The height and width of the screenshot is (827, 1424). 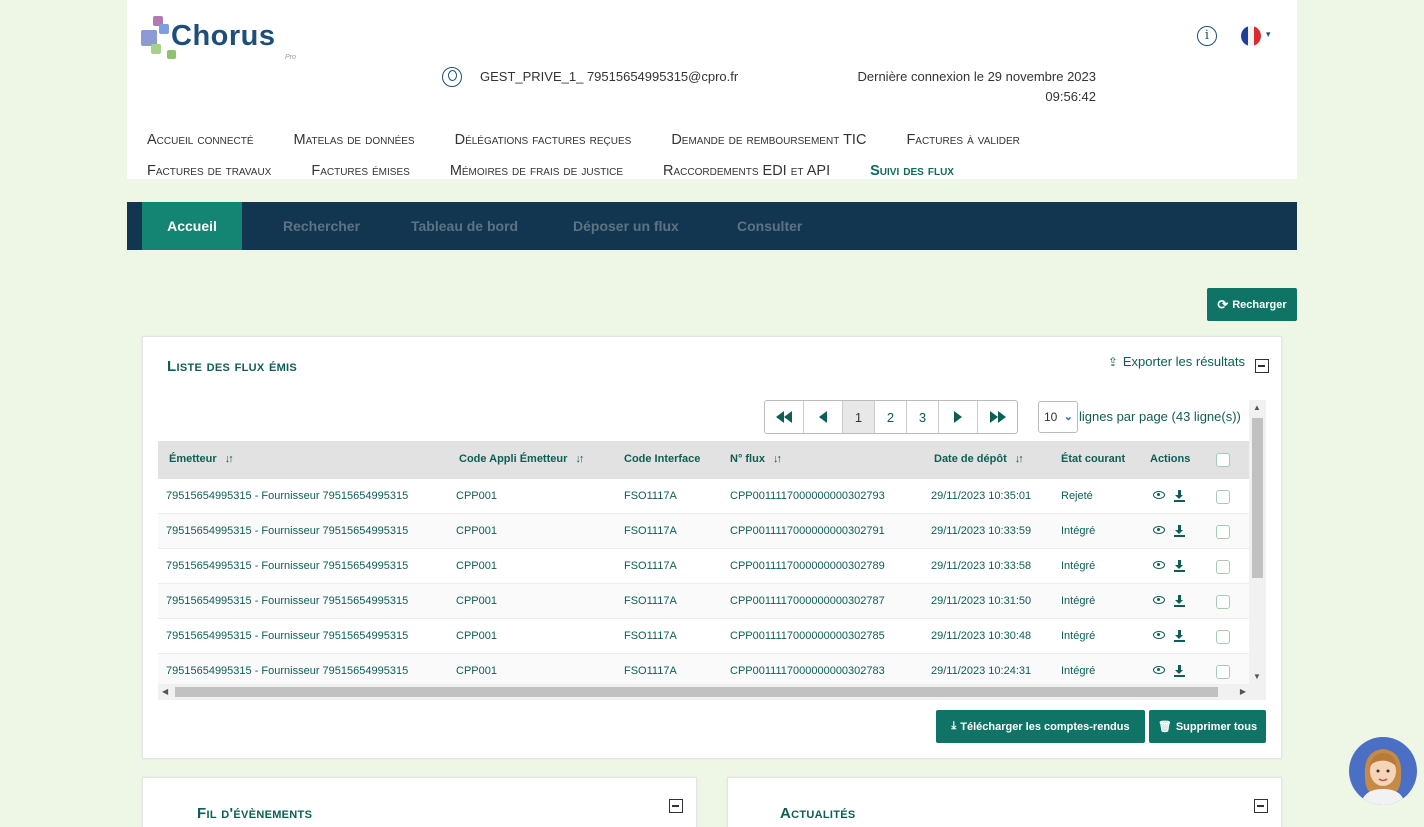 What do you see at coordinates (217, 39) in the screenshot?
I see `chorus-logo: Chorus Pro` at bounding box center [217, 39].